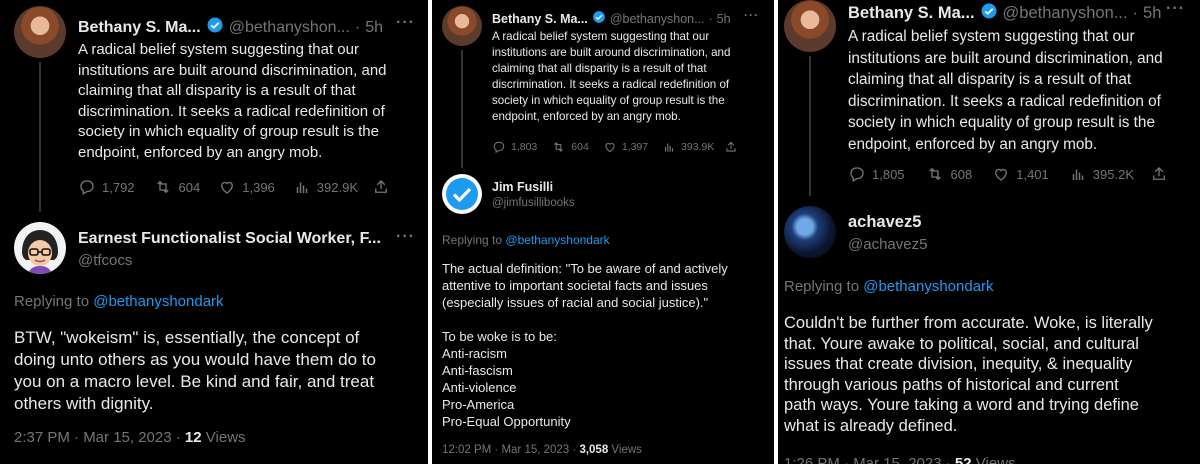 The image size is (1200, 464). I want to click on views-button: 393.9K, so click(688, 147).